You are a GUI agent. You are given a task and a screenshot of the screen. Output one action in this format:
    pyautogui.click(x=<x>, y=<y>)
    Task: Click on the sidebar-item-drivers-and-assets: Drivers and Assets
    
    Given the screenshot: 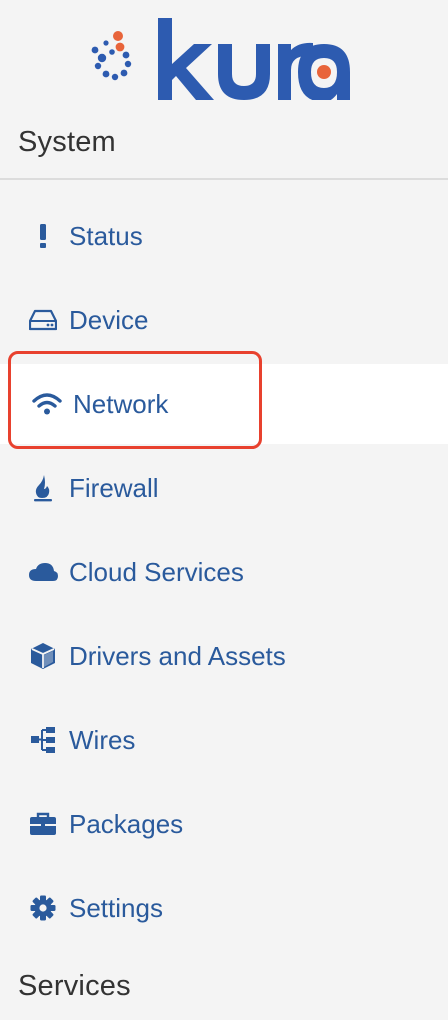 What is the action you would take?
    pyautogui.click(x=224, y=656)
    